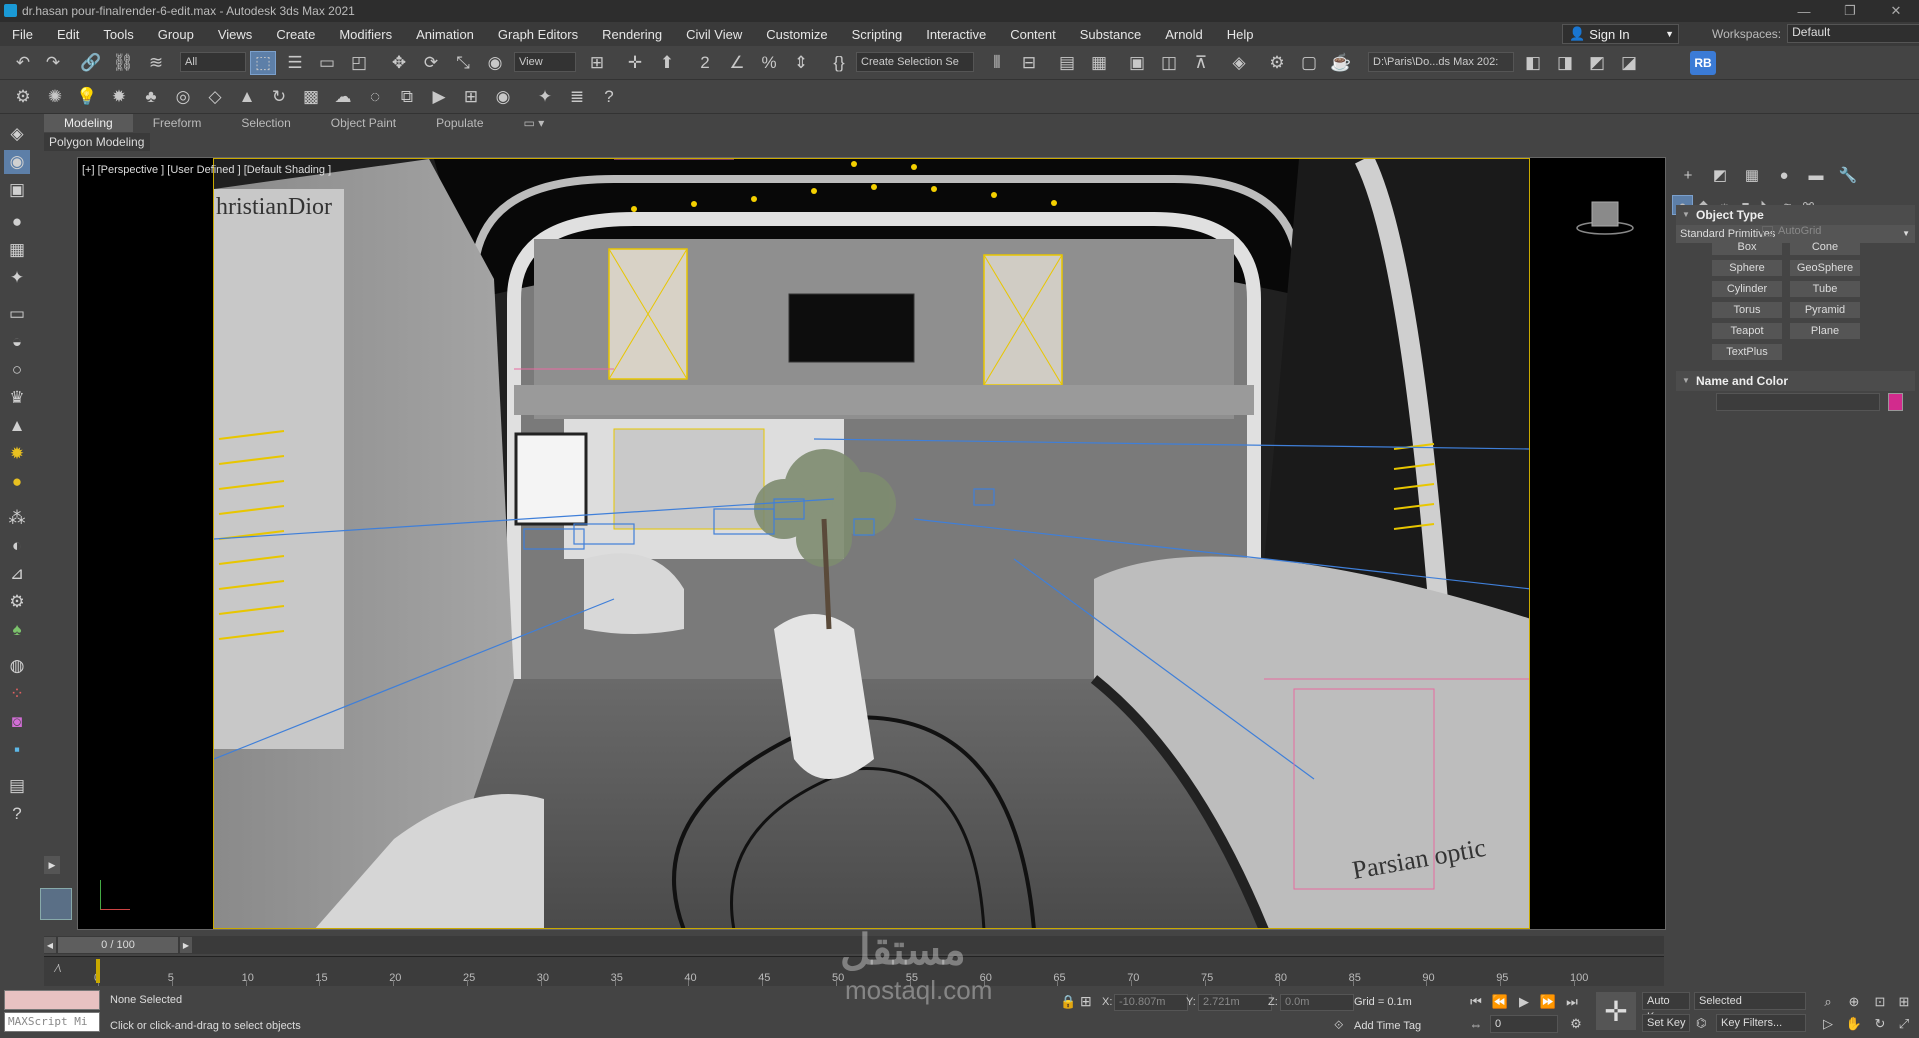  Describe the element at coordinates (17, 722) in the screenshot. I see `render-tool-icon: ◙` at that location.